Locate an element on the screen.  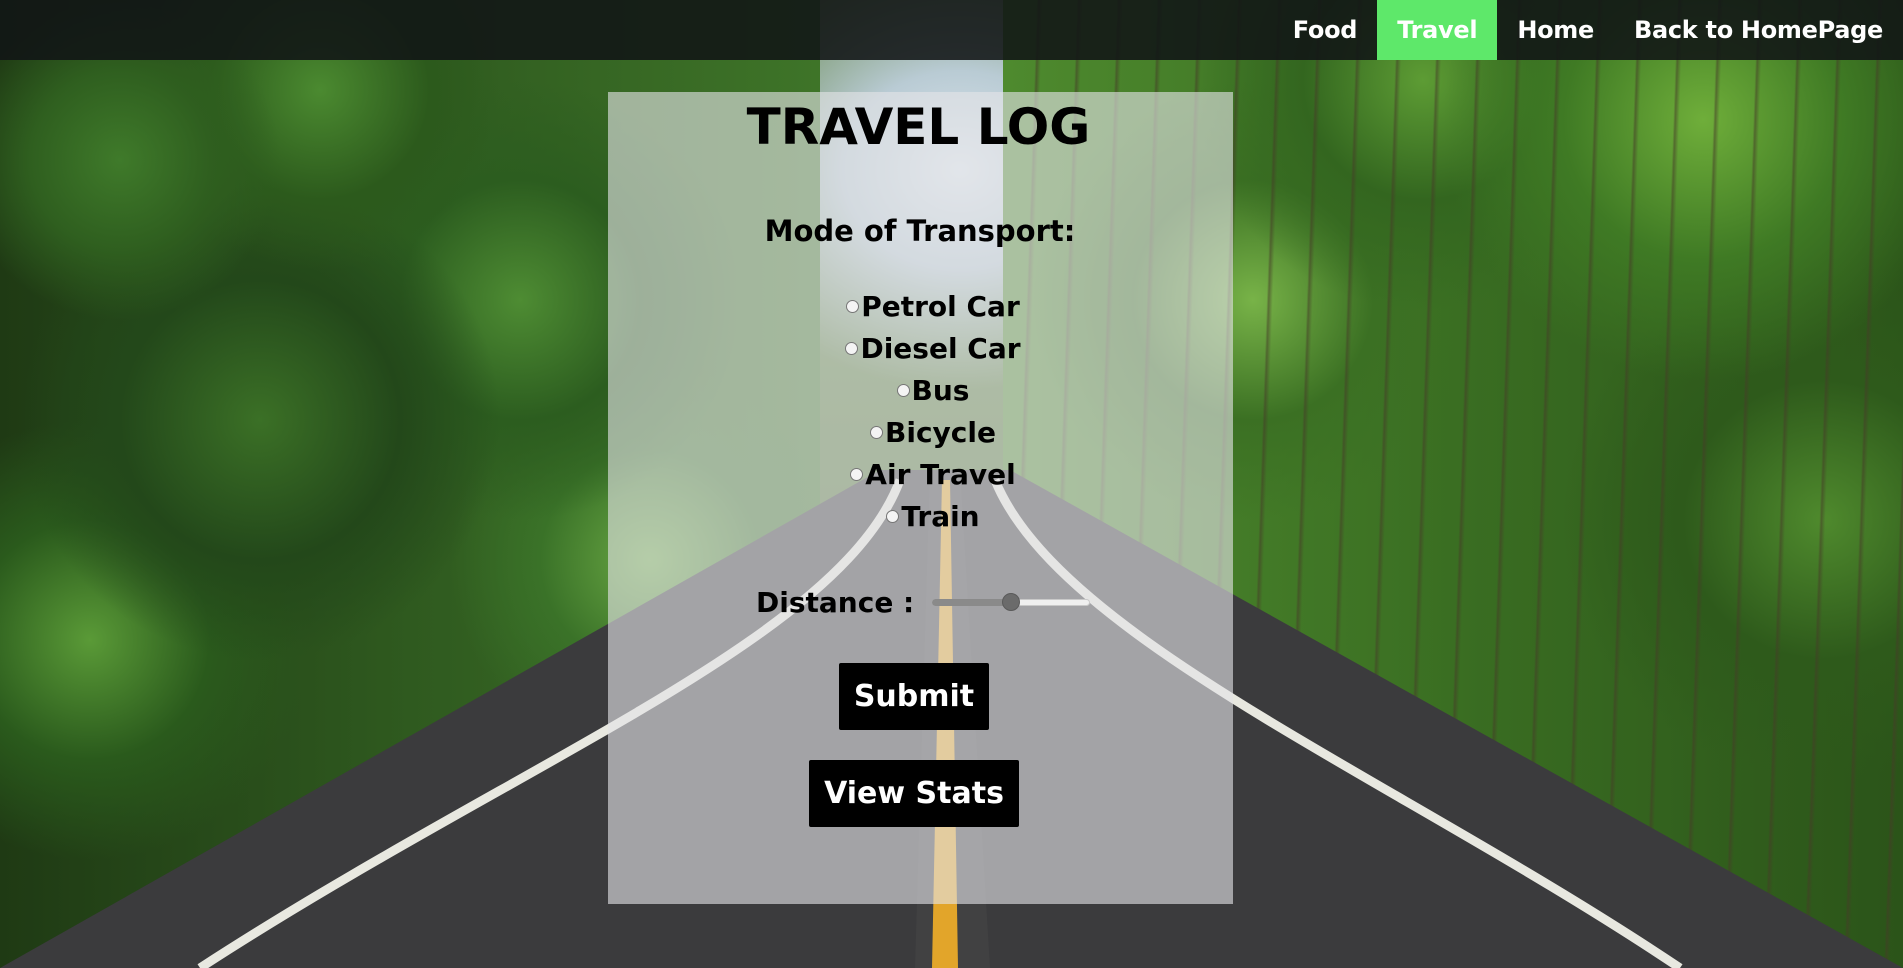
nav-link-back-to-homepage: Back to HomePage is located at coordinates (1758, 30).